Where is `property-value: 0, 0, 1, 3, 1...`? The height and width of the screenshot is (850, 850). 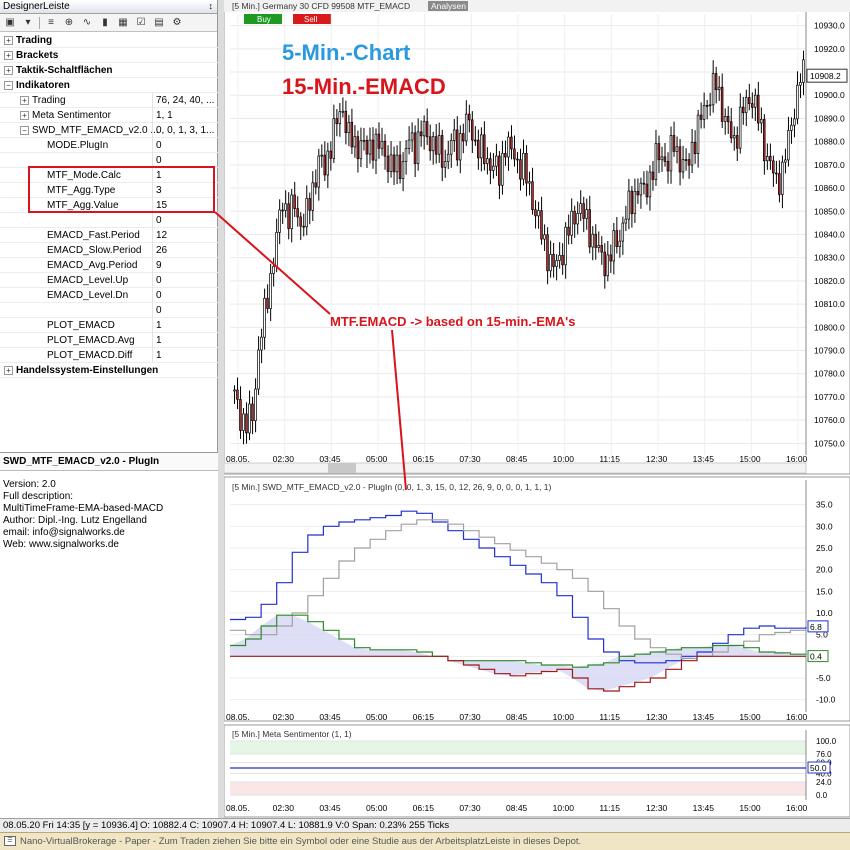 property-value: 0, 0, 1, 3, 1... is located at coordinates (185, 130).